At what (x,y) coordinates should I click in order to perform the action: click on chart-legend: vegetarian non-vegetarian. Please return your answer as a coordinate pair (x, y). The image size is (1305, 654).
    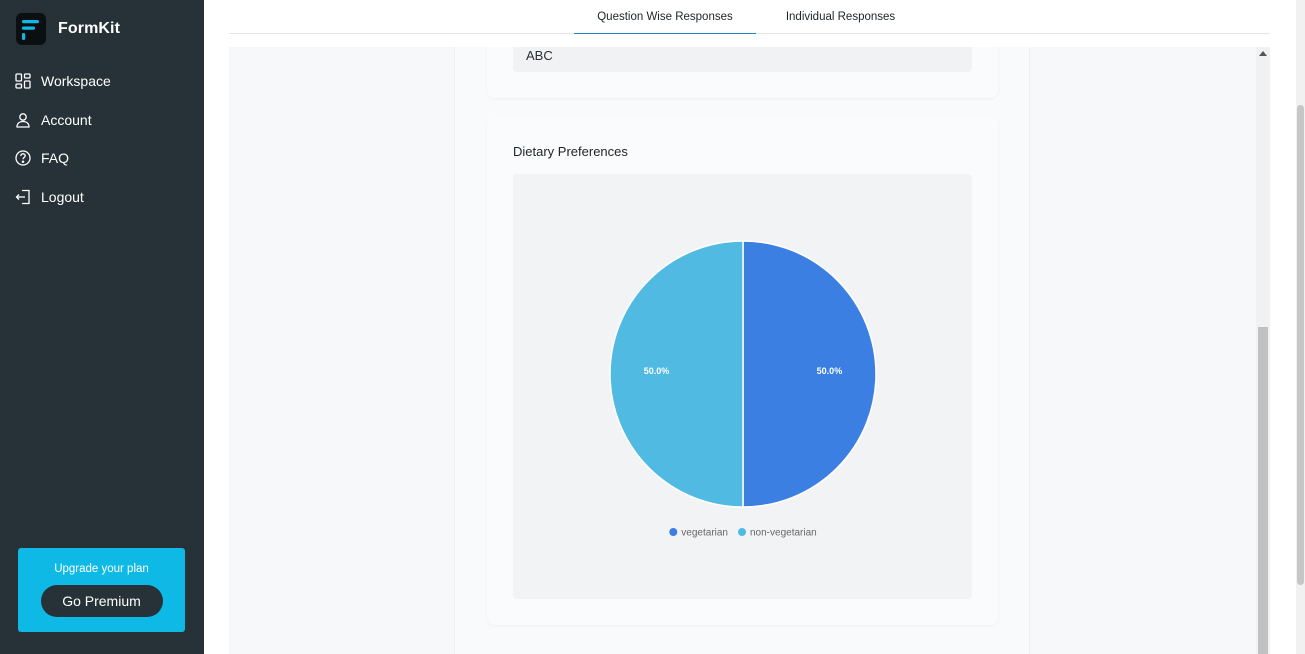
    Looking at the image, I should click on (743, 533).